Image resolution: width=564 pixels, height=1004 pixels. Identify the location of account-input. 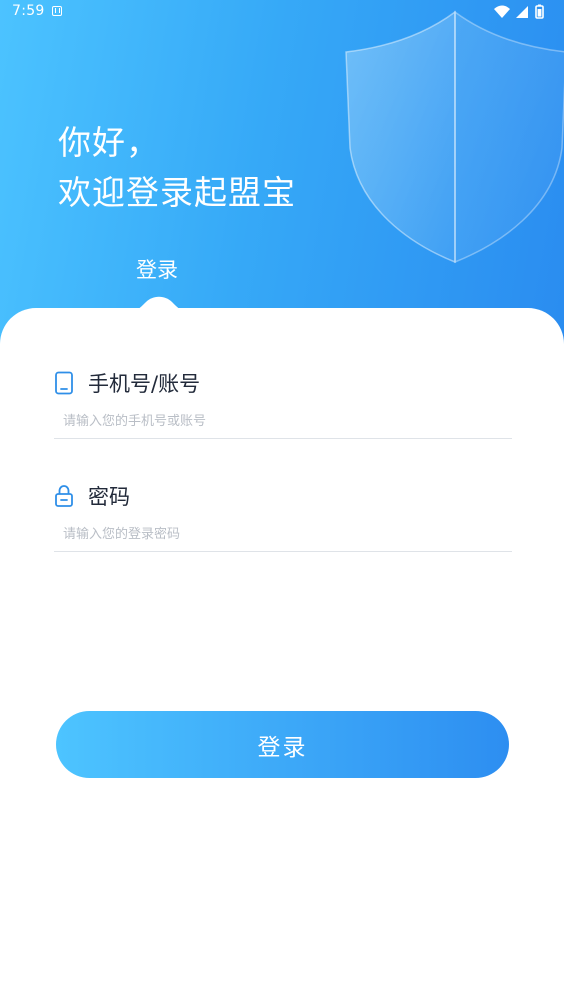
(283, 422).